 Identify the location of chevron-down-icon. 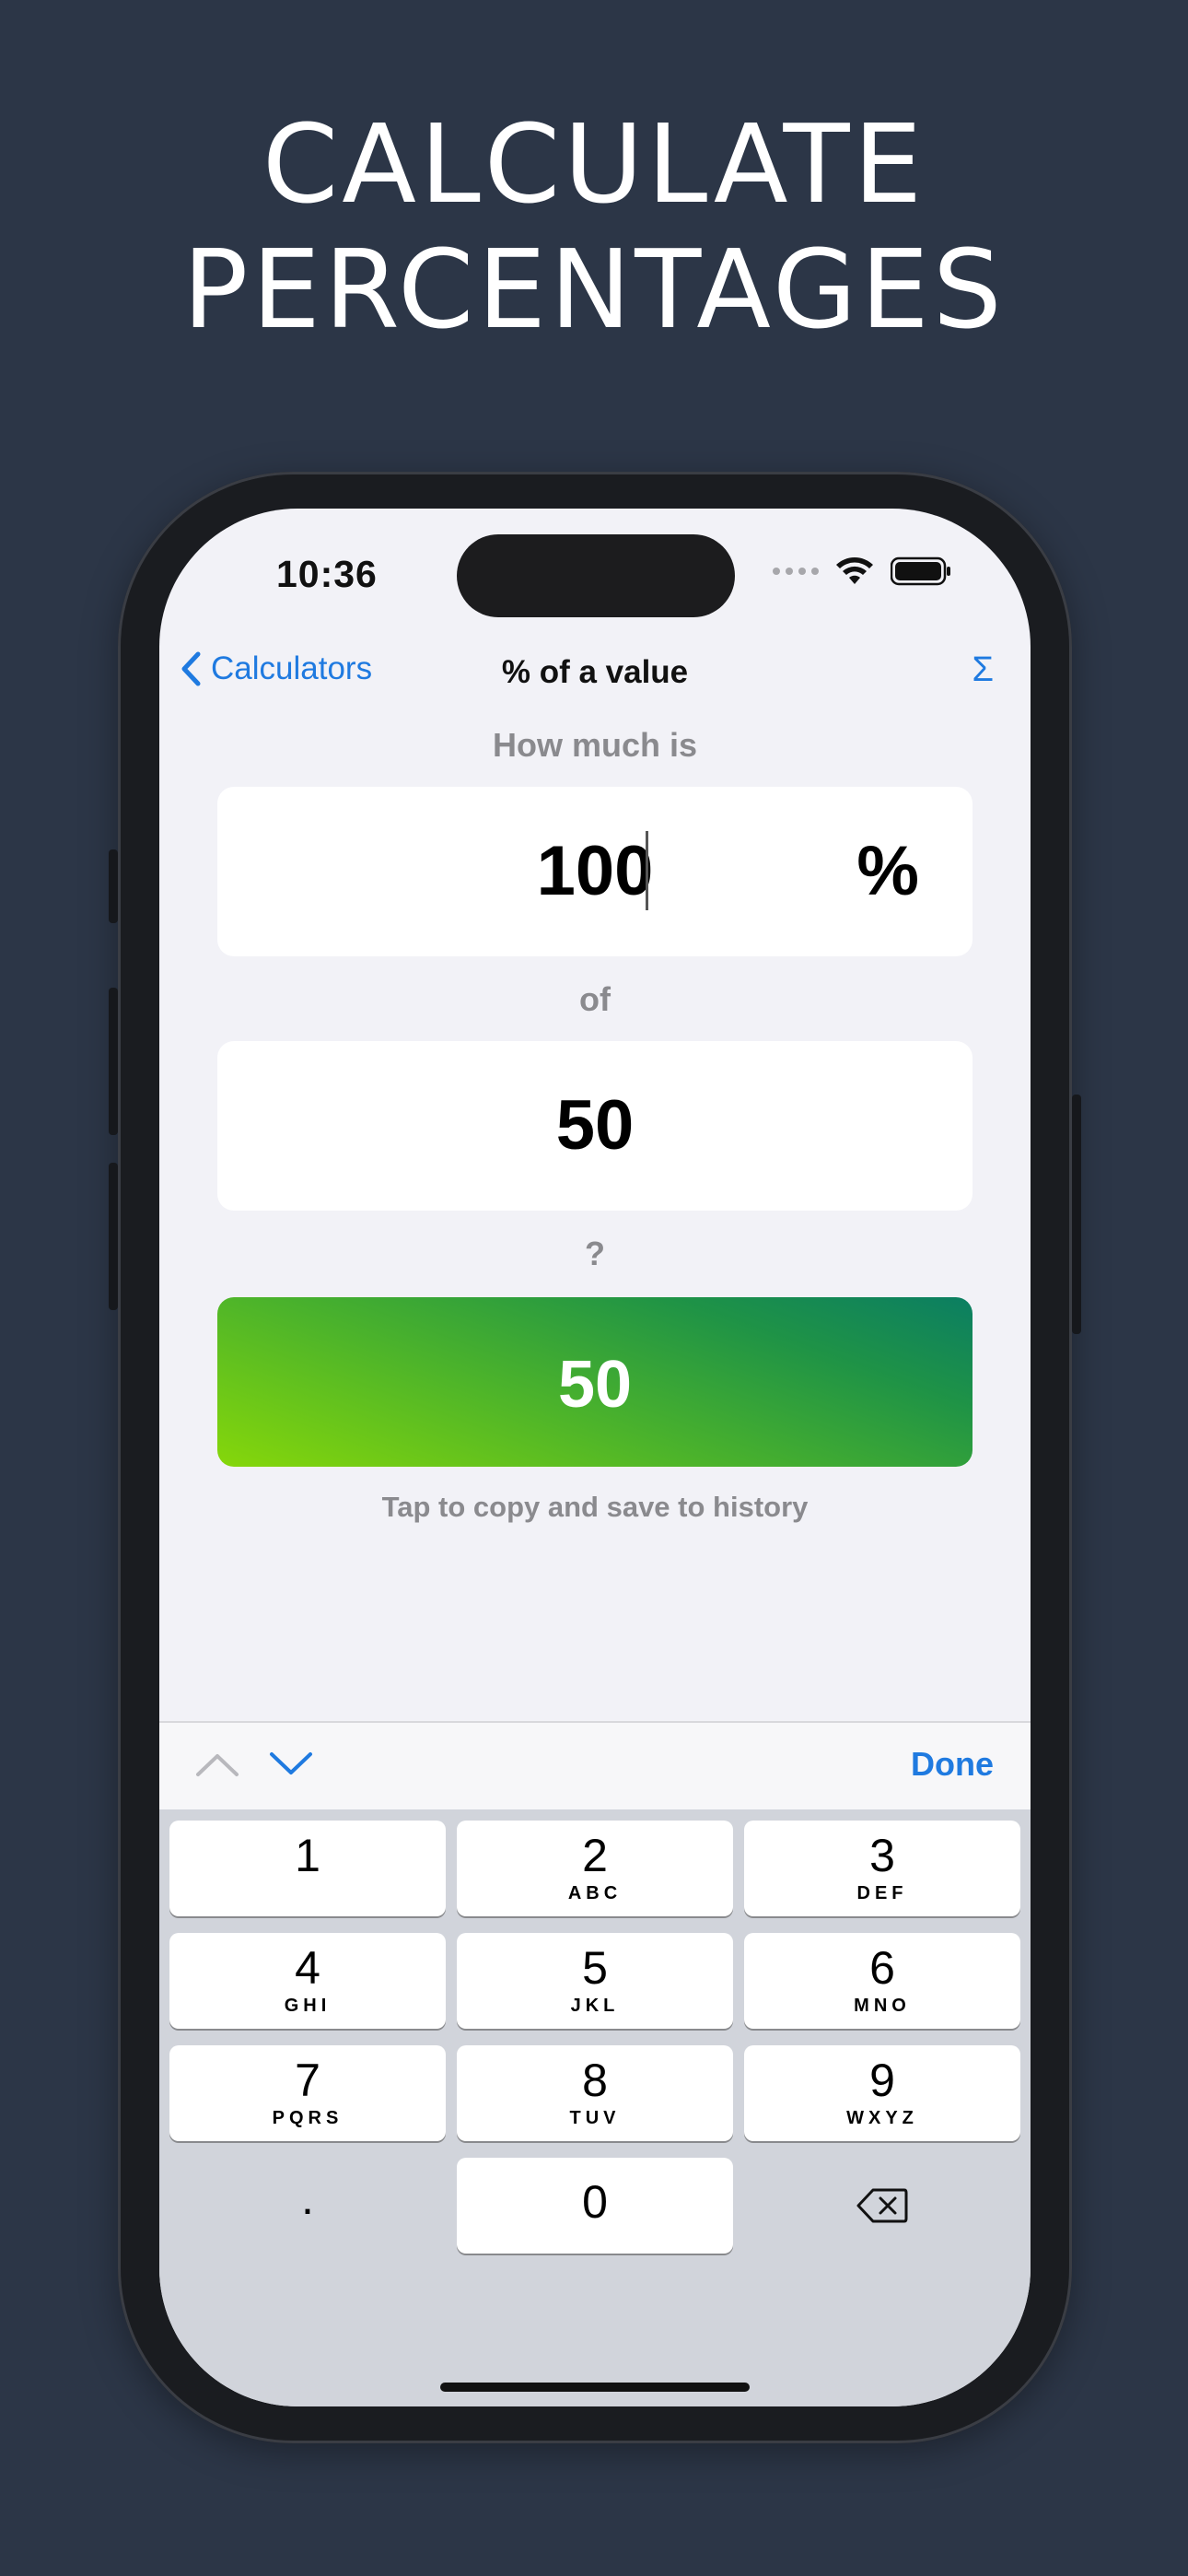
(291, 1765).